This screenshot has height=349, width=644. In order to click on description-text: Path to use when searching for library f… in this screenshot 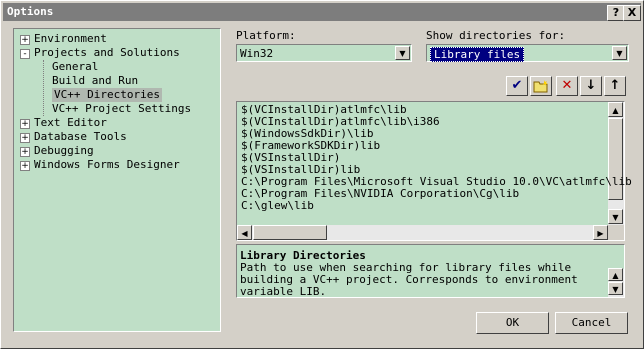, I will do `click(409, 279)`.